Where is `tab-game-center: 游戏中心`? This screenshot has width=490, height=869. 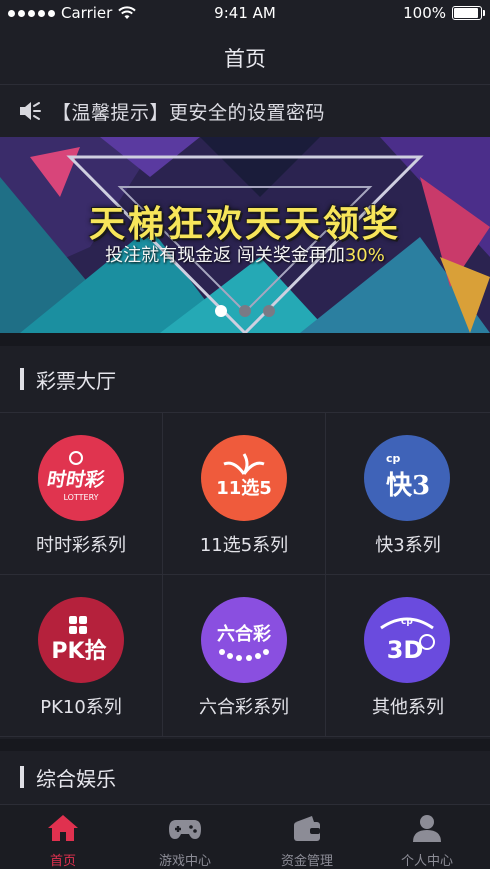
tab-game-center: 游戏中心 is located at coordinates (185, 837).